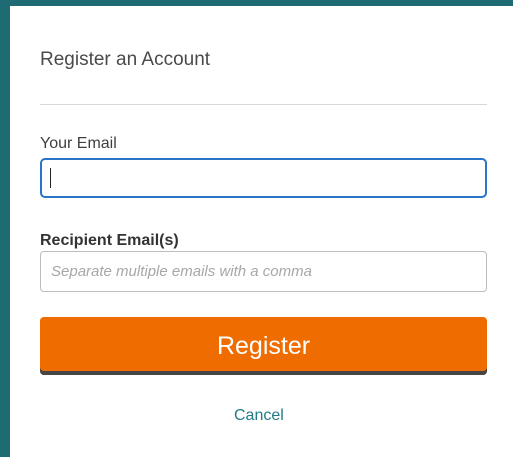 Image resolution: width=513 pixels, height=457 pixels. What do you see at coordinates (263, 271) in the screenshot?
I see `recipient-emails-field` at bounding box center [263, 271].